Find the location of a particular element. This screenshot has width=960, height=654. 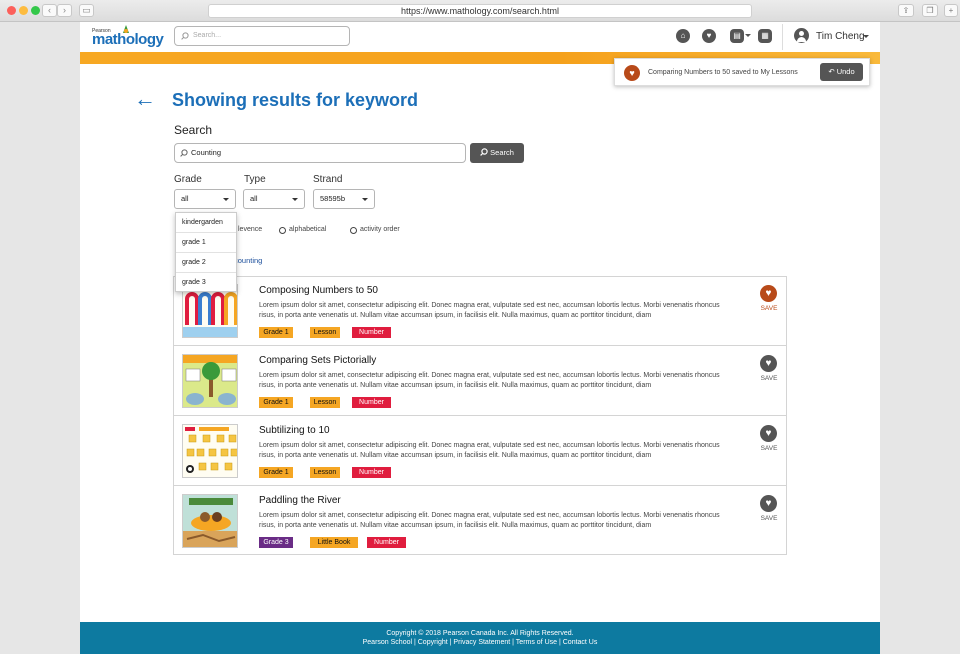

undo-button: ↶ Undo is located at coordinates (841, 72).